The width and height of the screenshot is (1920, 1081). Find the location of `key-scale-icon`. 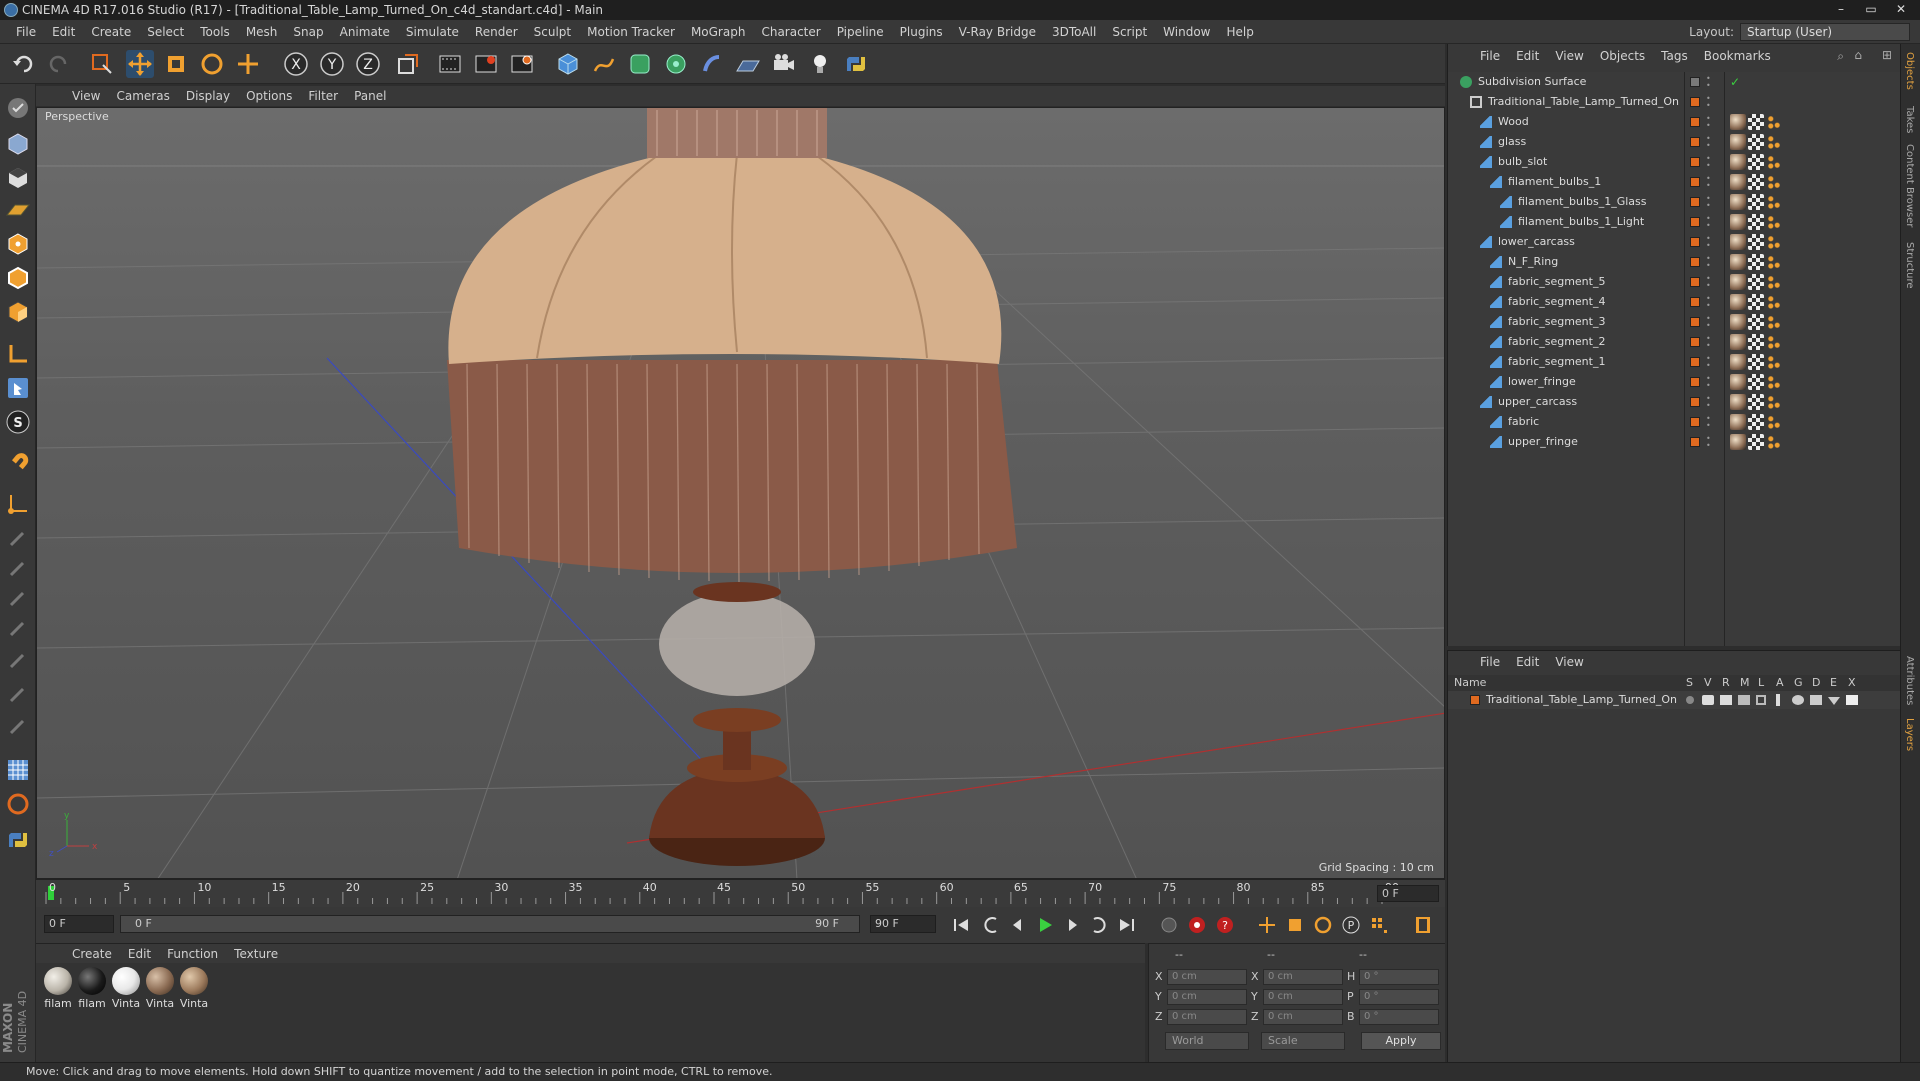

key-scale-icon is located at coordinates (1295, 925).